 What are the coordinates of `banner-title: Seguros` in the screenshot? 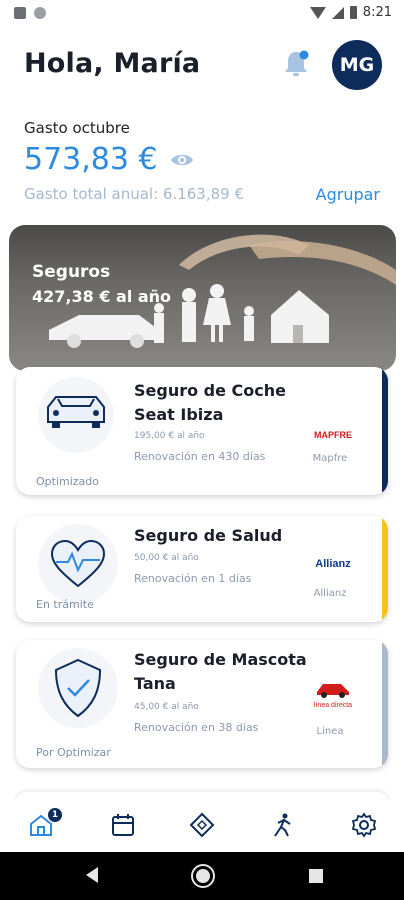 It's located at (71, 272).